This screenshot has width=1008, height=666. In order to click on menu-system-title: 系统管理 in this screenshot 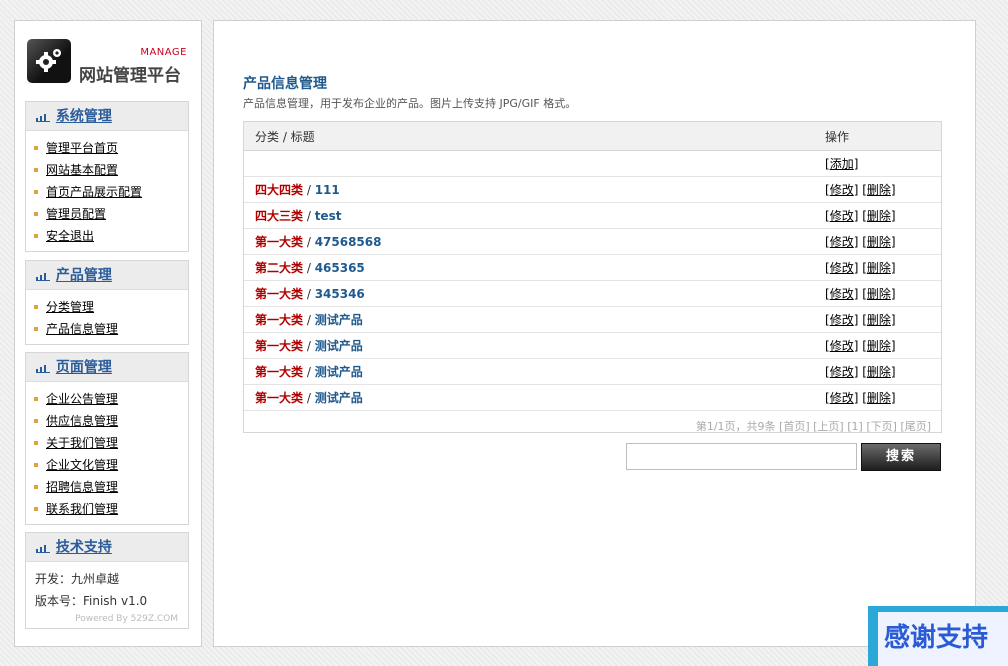, I will do `click(84, 117)`.